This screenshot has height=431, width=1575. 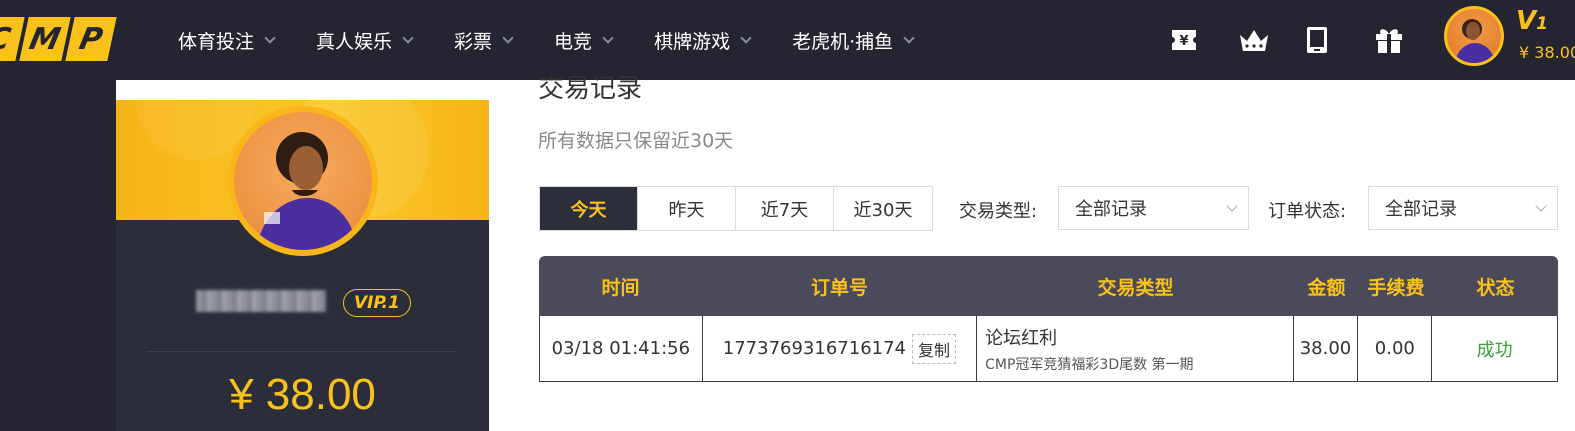 What do you see at coordinates (1111, 209) in the screenshot?
I see `transaction-type-value: 全部记录` at bounding box center [1111, 209].